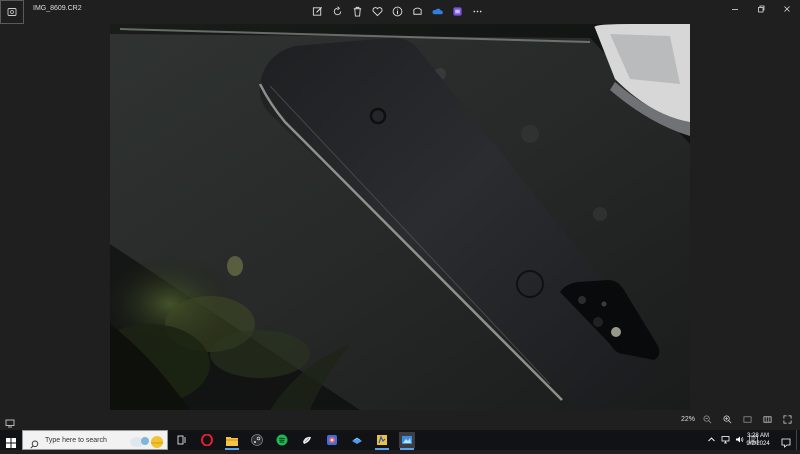 The height and width of the screenshot is (454, 800). I want to click on fullscreen-icon, so click(787, 419).